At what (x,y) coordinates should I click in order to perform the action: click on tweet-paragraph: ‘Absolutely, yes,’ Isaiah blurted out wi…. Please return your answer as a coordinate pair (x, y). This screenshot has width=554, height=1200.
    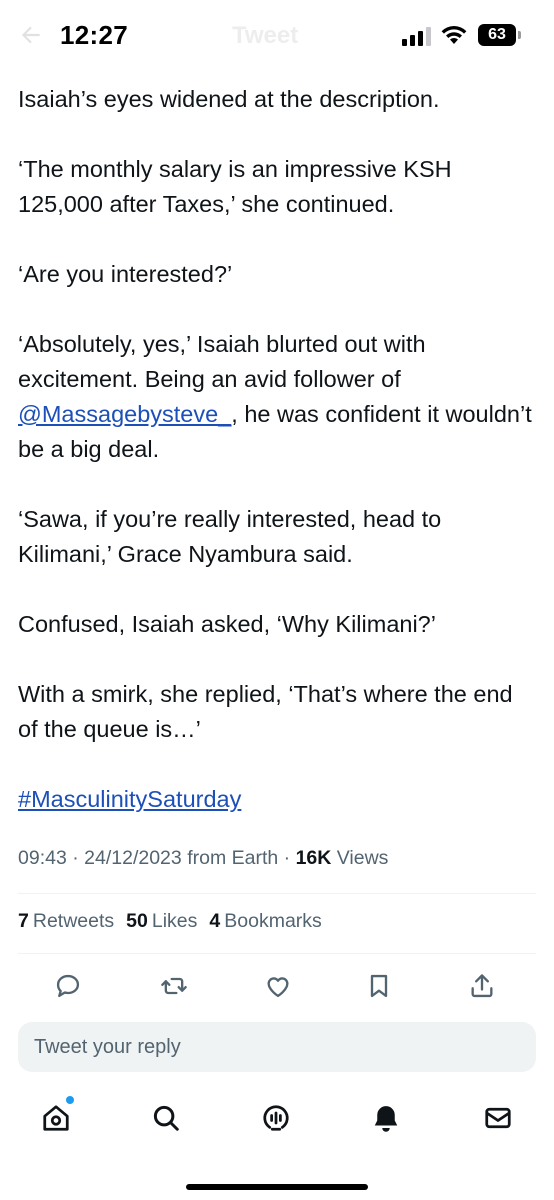
    Looking at the image, I should click on (278, 397).